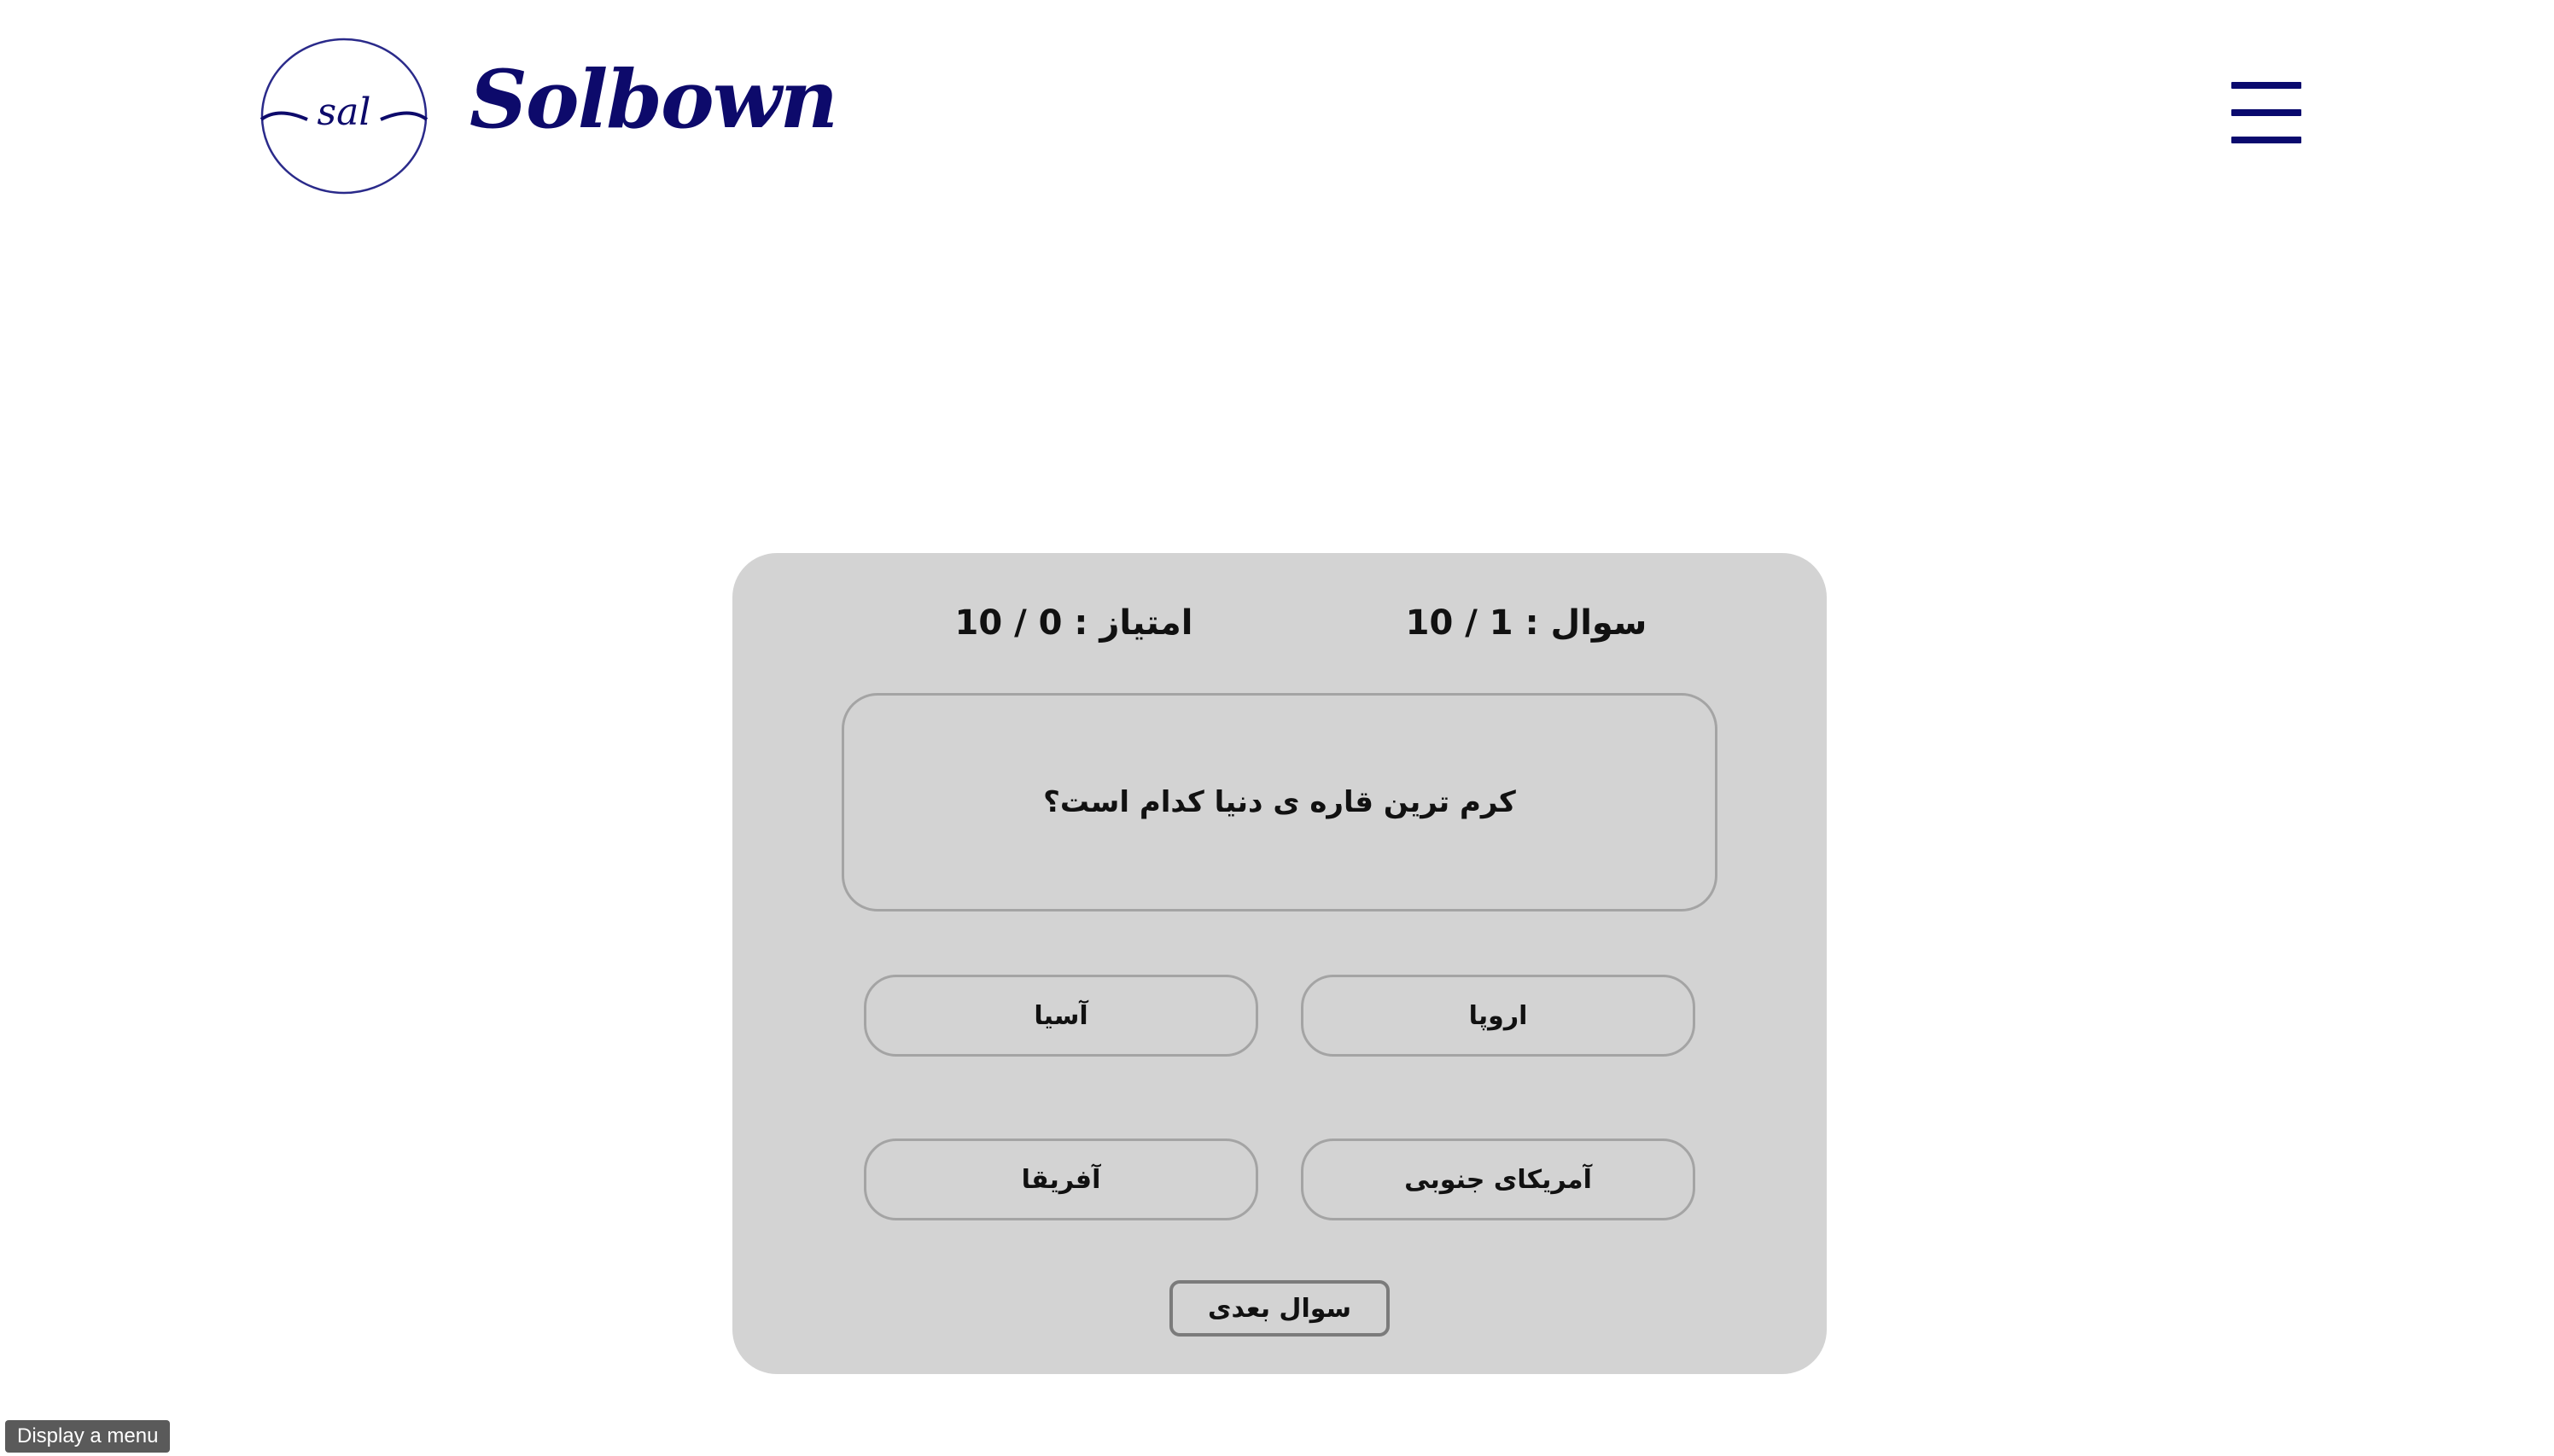 This screenshot has width=2554, height=1456. I want to click on question-text: کرم ترین قاره ی دنیا کدام است؟, so click(1279, 802).